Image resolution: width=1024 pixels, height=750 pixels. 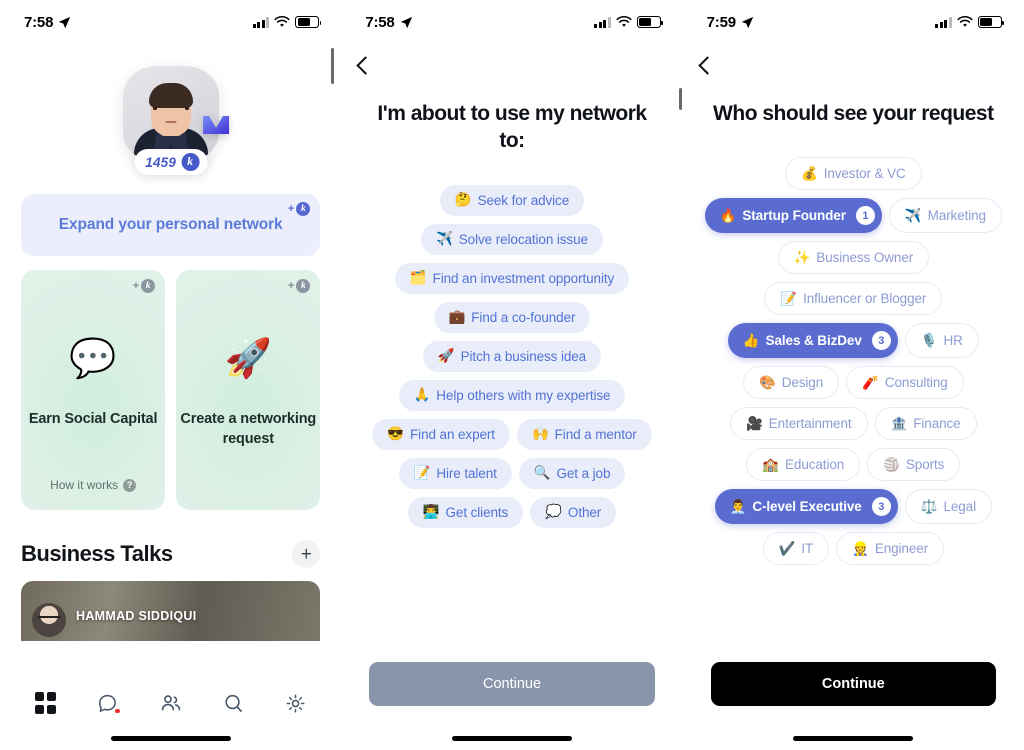 I want to click on office-worker-icon: 👨‍💼, so click(x=738, y=507).